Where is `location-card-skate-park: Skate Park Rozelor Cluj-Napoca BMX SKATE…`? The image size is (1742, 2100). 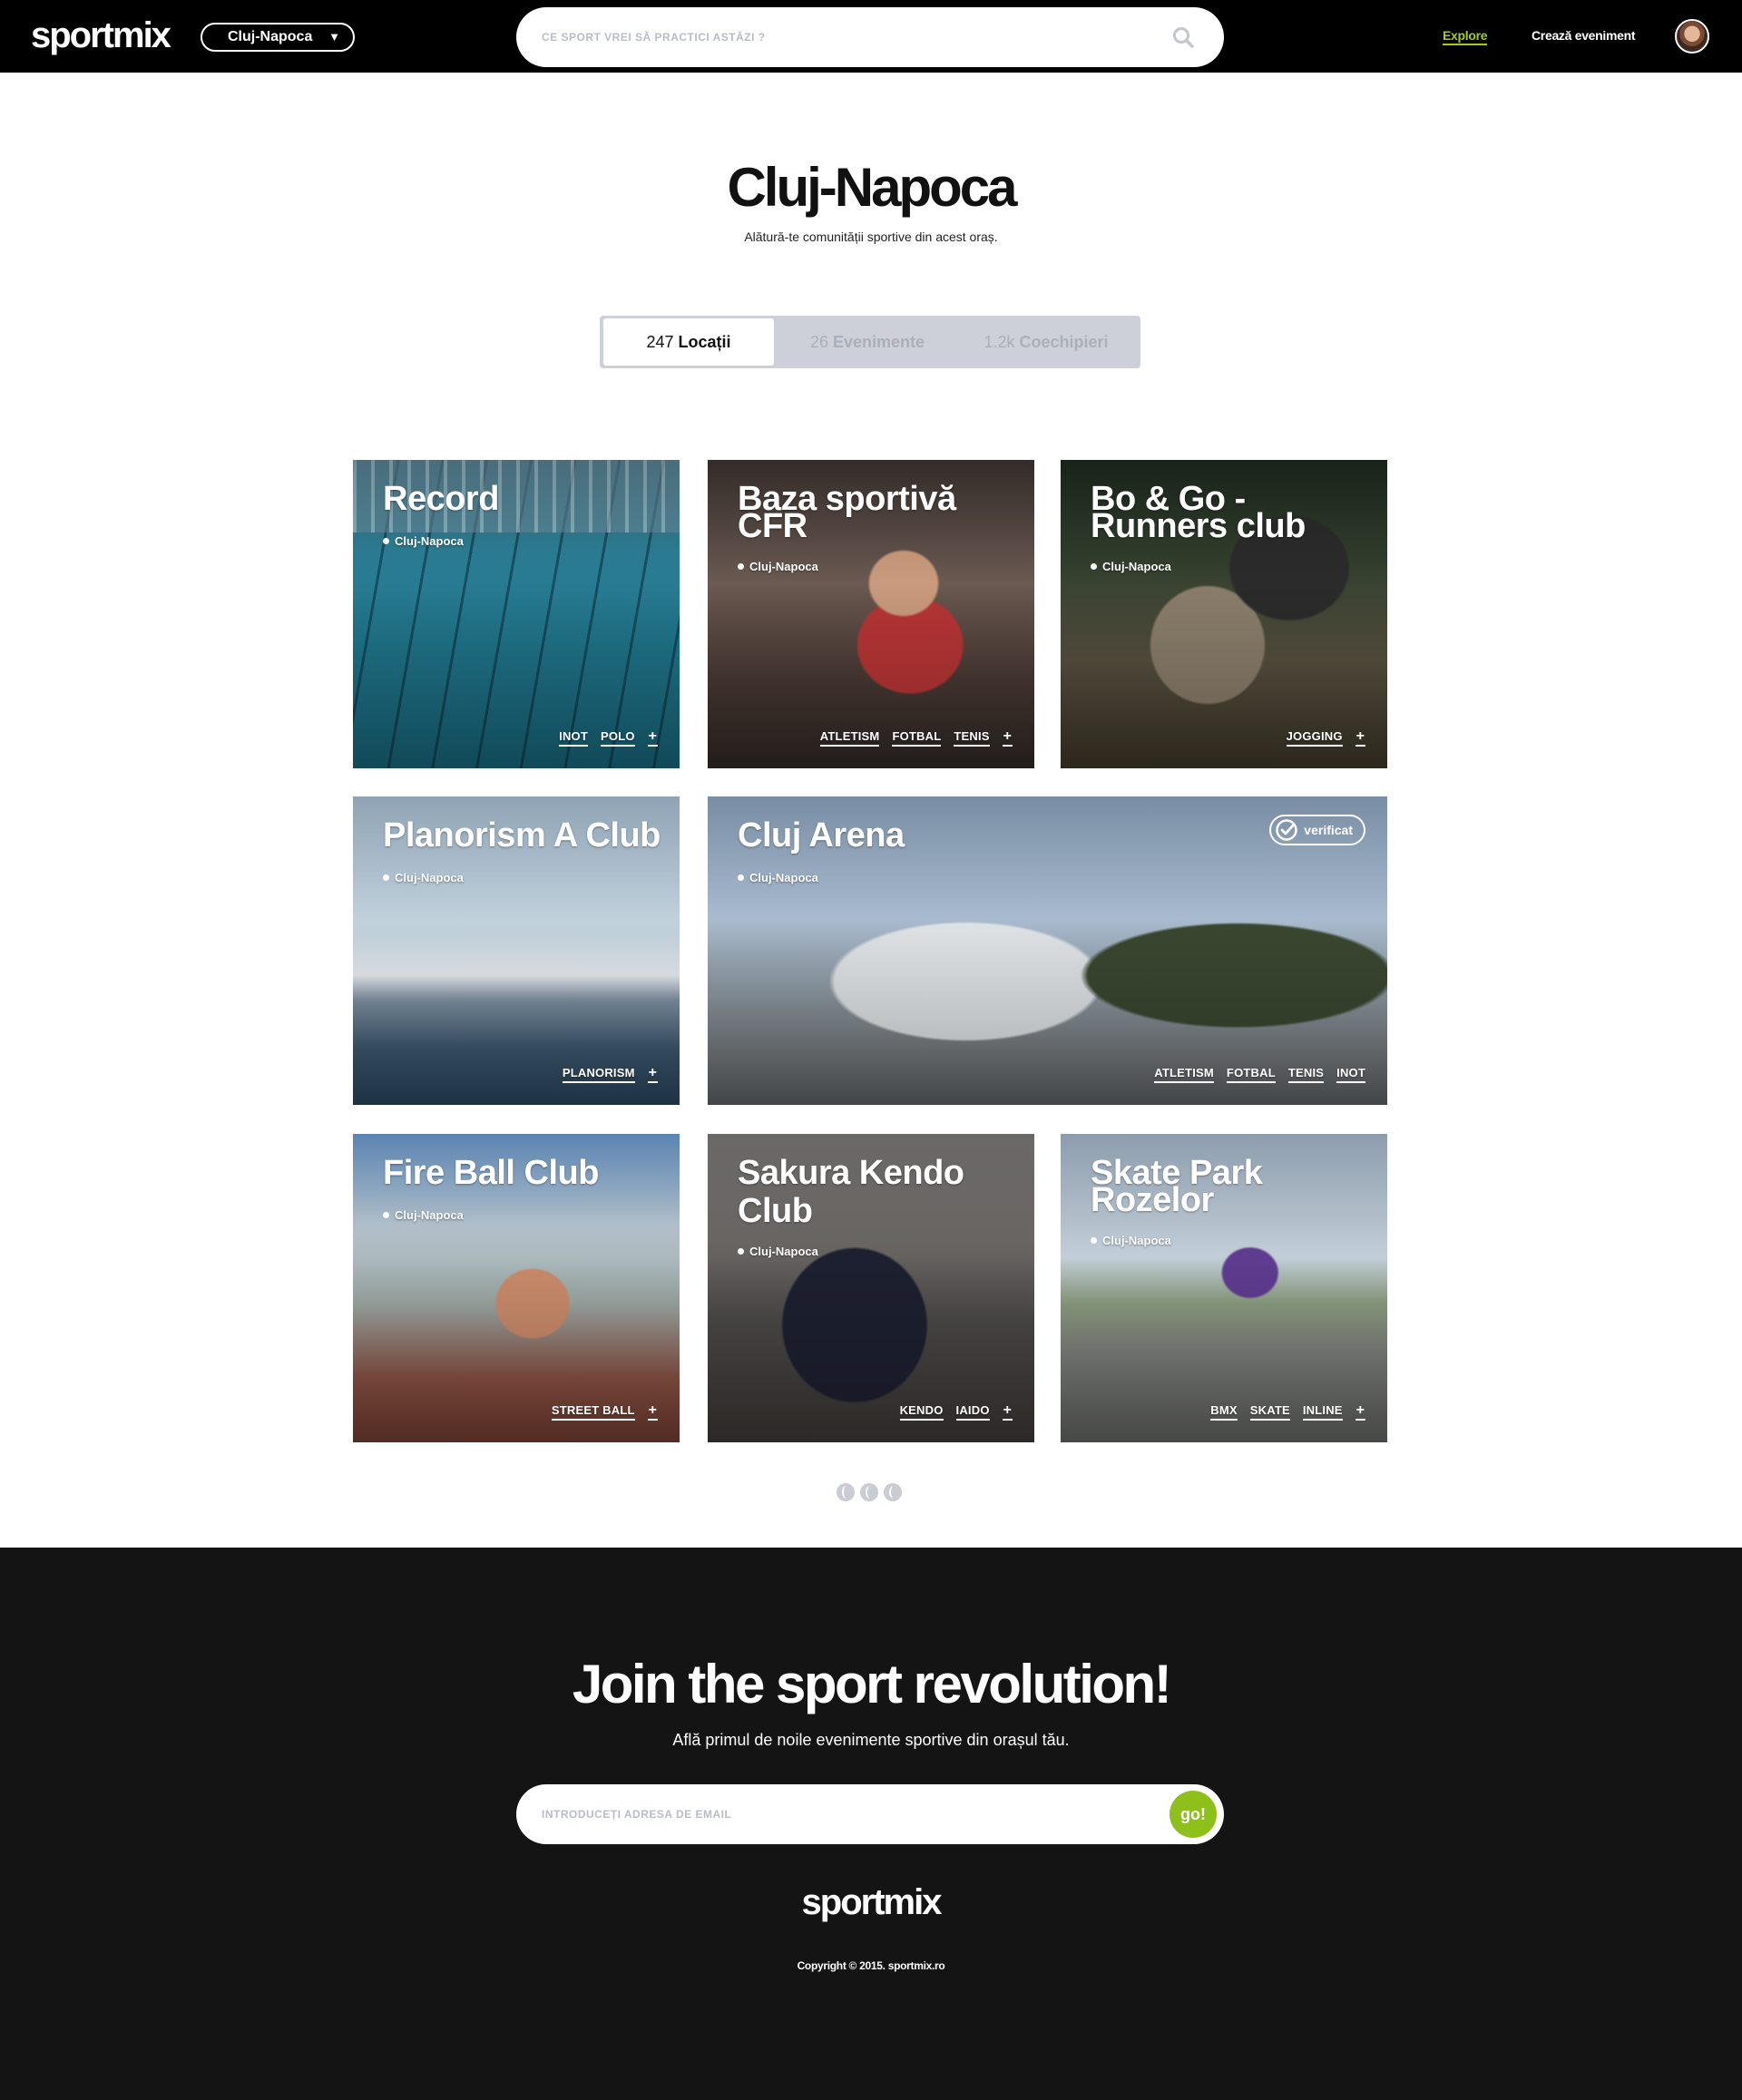 location-card-skate-park: Skate Park Rozelor Cluj-Napoca BMX SKATE… is located at coordinates (1224, 1288).